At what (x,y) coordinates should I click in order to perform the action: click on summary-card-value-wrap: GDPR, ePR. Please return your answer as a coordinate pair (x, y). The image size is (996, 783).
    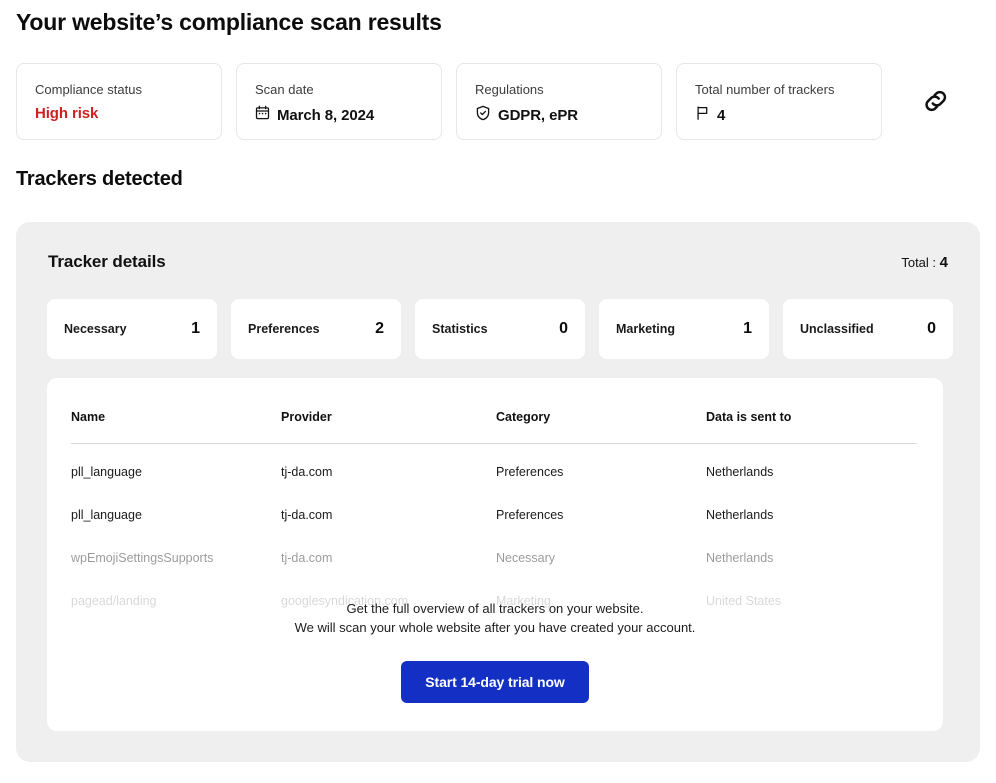
    Looking at the image, I should click on (568, 115).